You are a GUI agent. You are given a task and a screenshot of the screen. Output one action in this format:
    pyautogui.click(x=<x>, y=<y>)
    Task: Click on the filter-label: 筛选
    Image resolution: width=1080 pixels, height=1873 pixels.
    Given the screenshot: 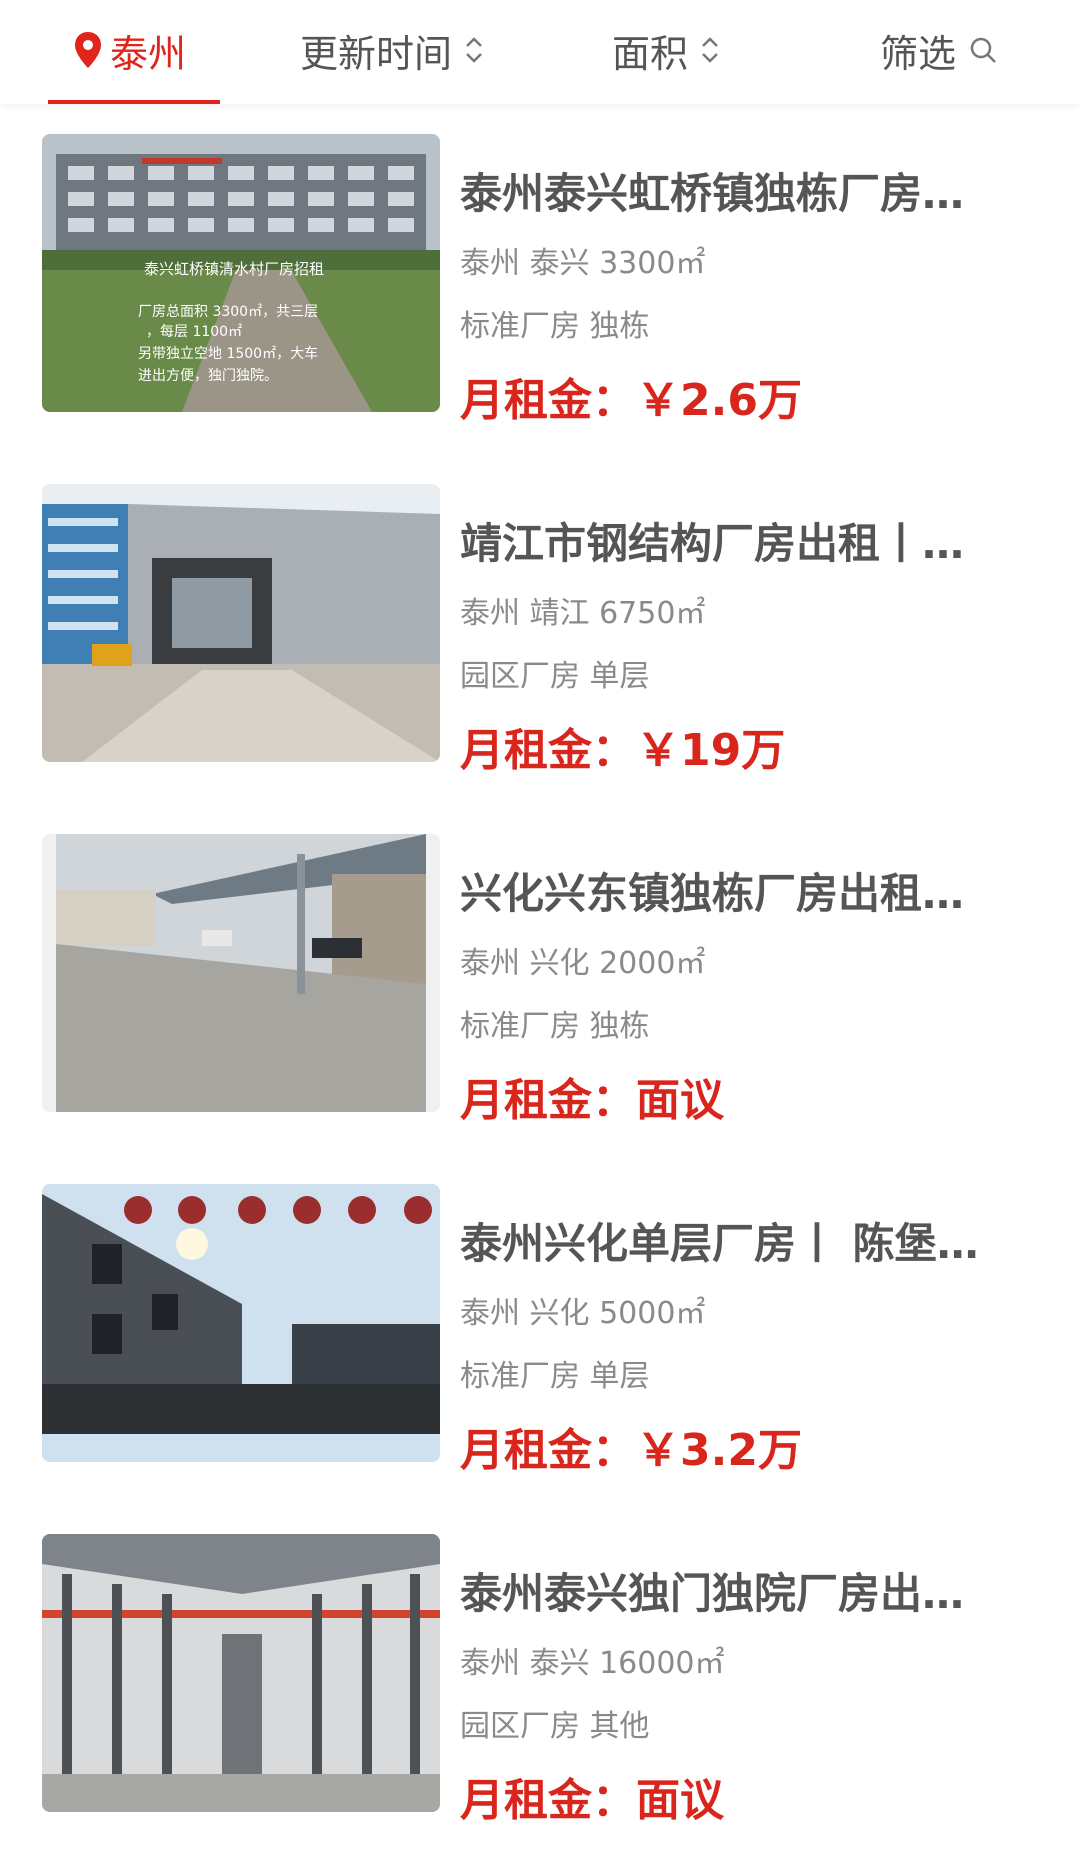 What is the action you would take?
    pyautogui.click(x=918, y=53)
    